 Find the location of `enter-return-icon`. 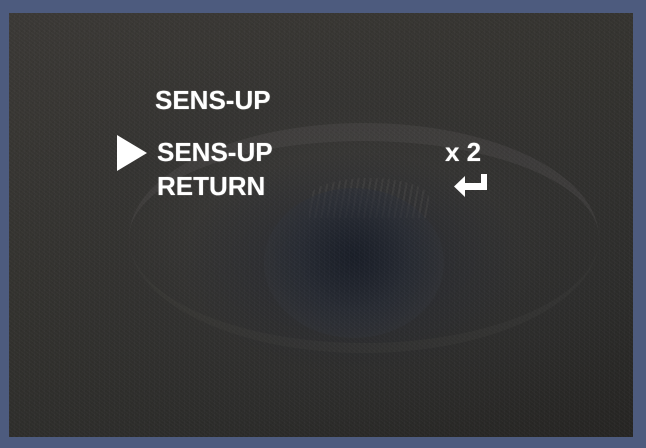

enter-return-icon is located at coordinates (471, 186).